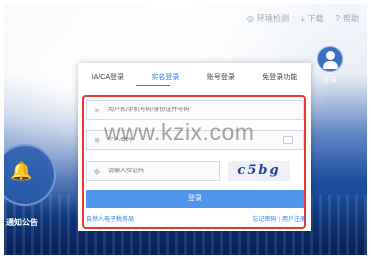 This screenshot has height=259, width=371. What do you see at coordinates (294, 220) in the screenshot?
I see `register-link: 用户注册` at bounding box center [294, 220].